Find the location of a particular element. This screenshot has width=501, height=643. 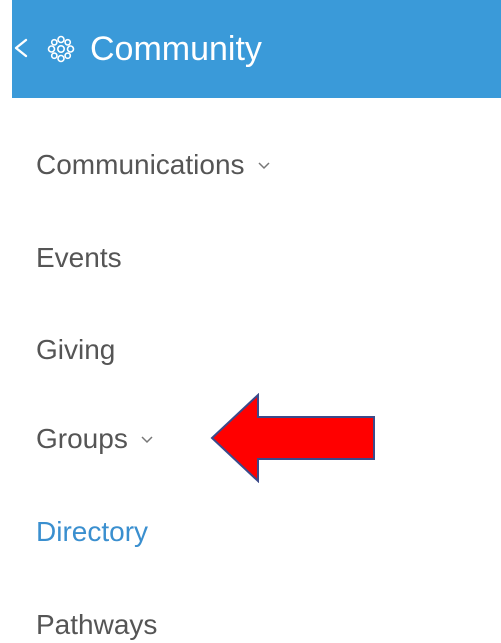

nav-item-label: Directory is located at coordinates (92, 531).